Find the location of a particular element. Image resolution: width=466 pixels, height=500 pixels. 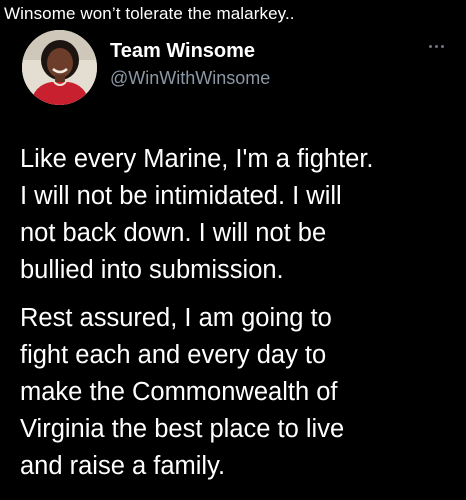

profile-photo-icon is located at coordinates (59, 67).